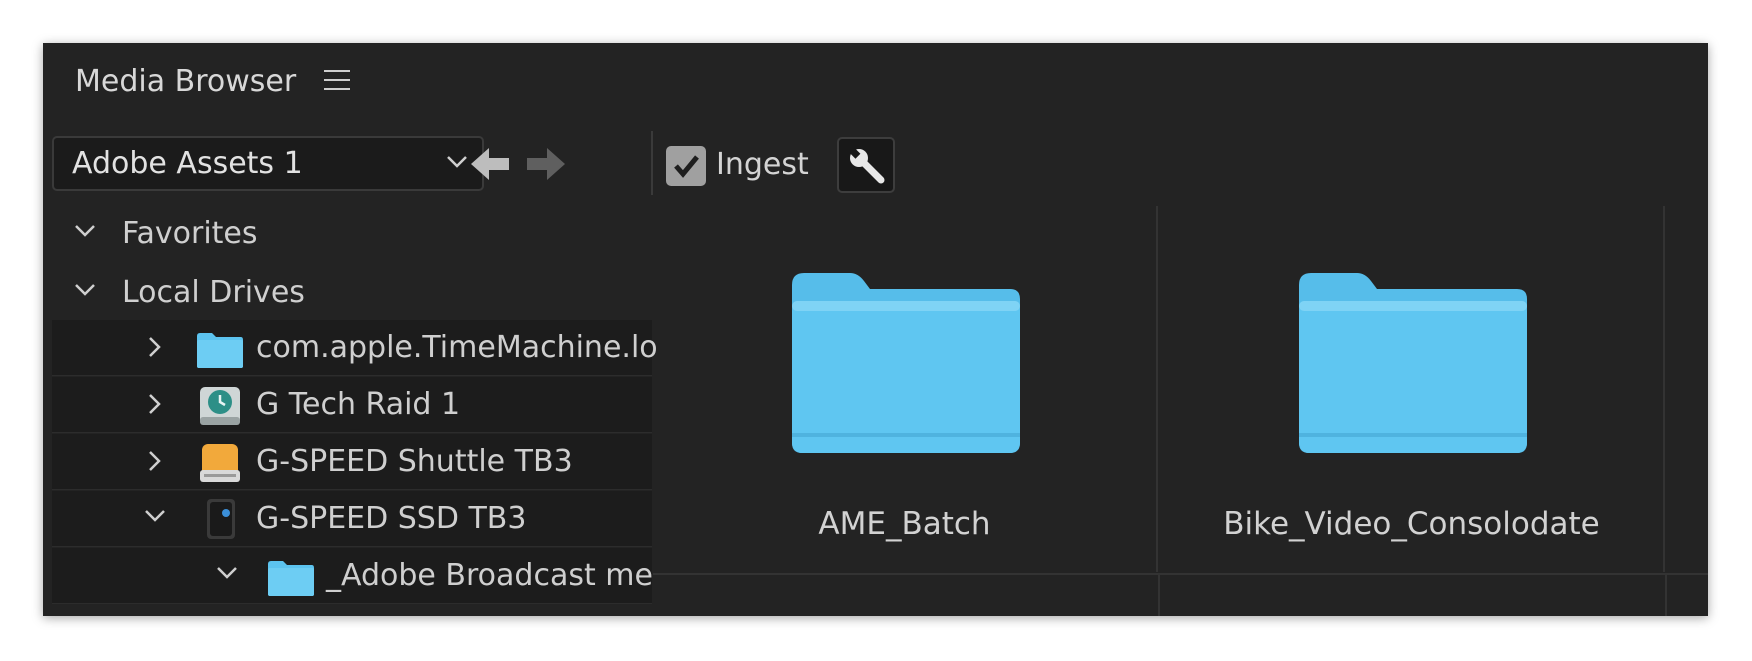  I want to click on tree-item-label: Favorites, so click(190, 233).